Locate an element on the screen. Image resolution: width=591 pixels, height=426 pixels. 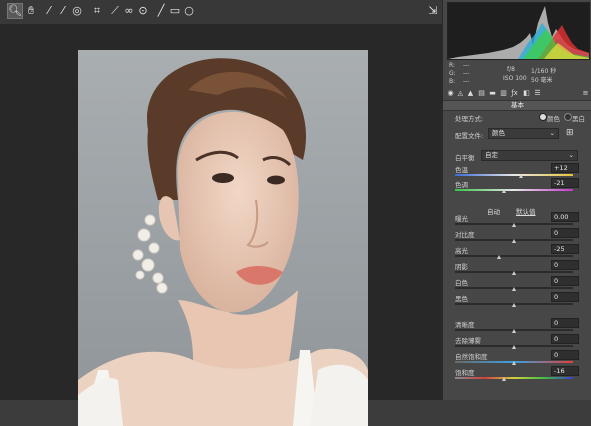
slider-label: 色调 is located at coordinates (461, 185).